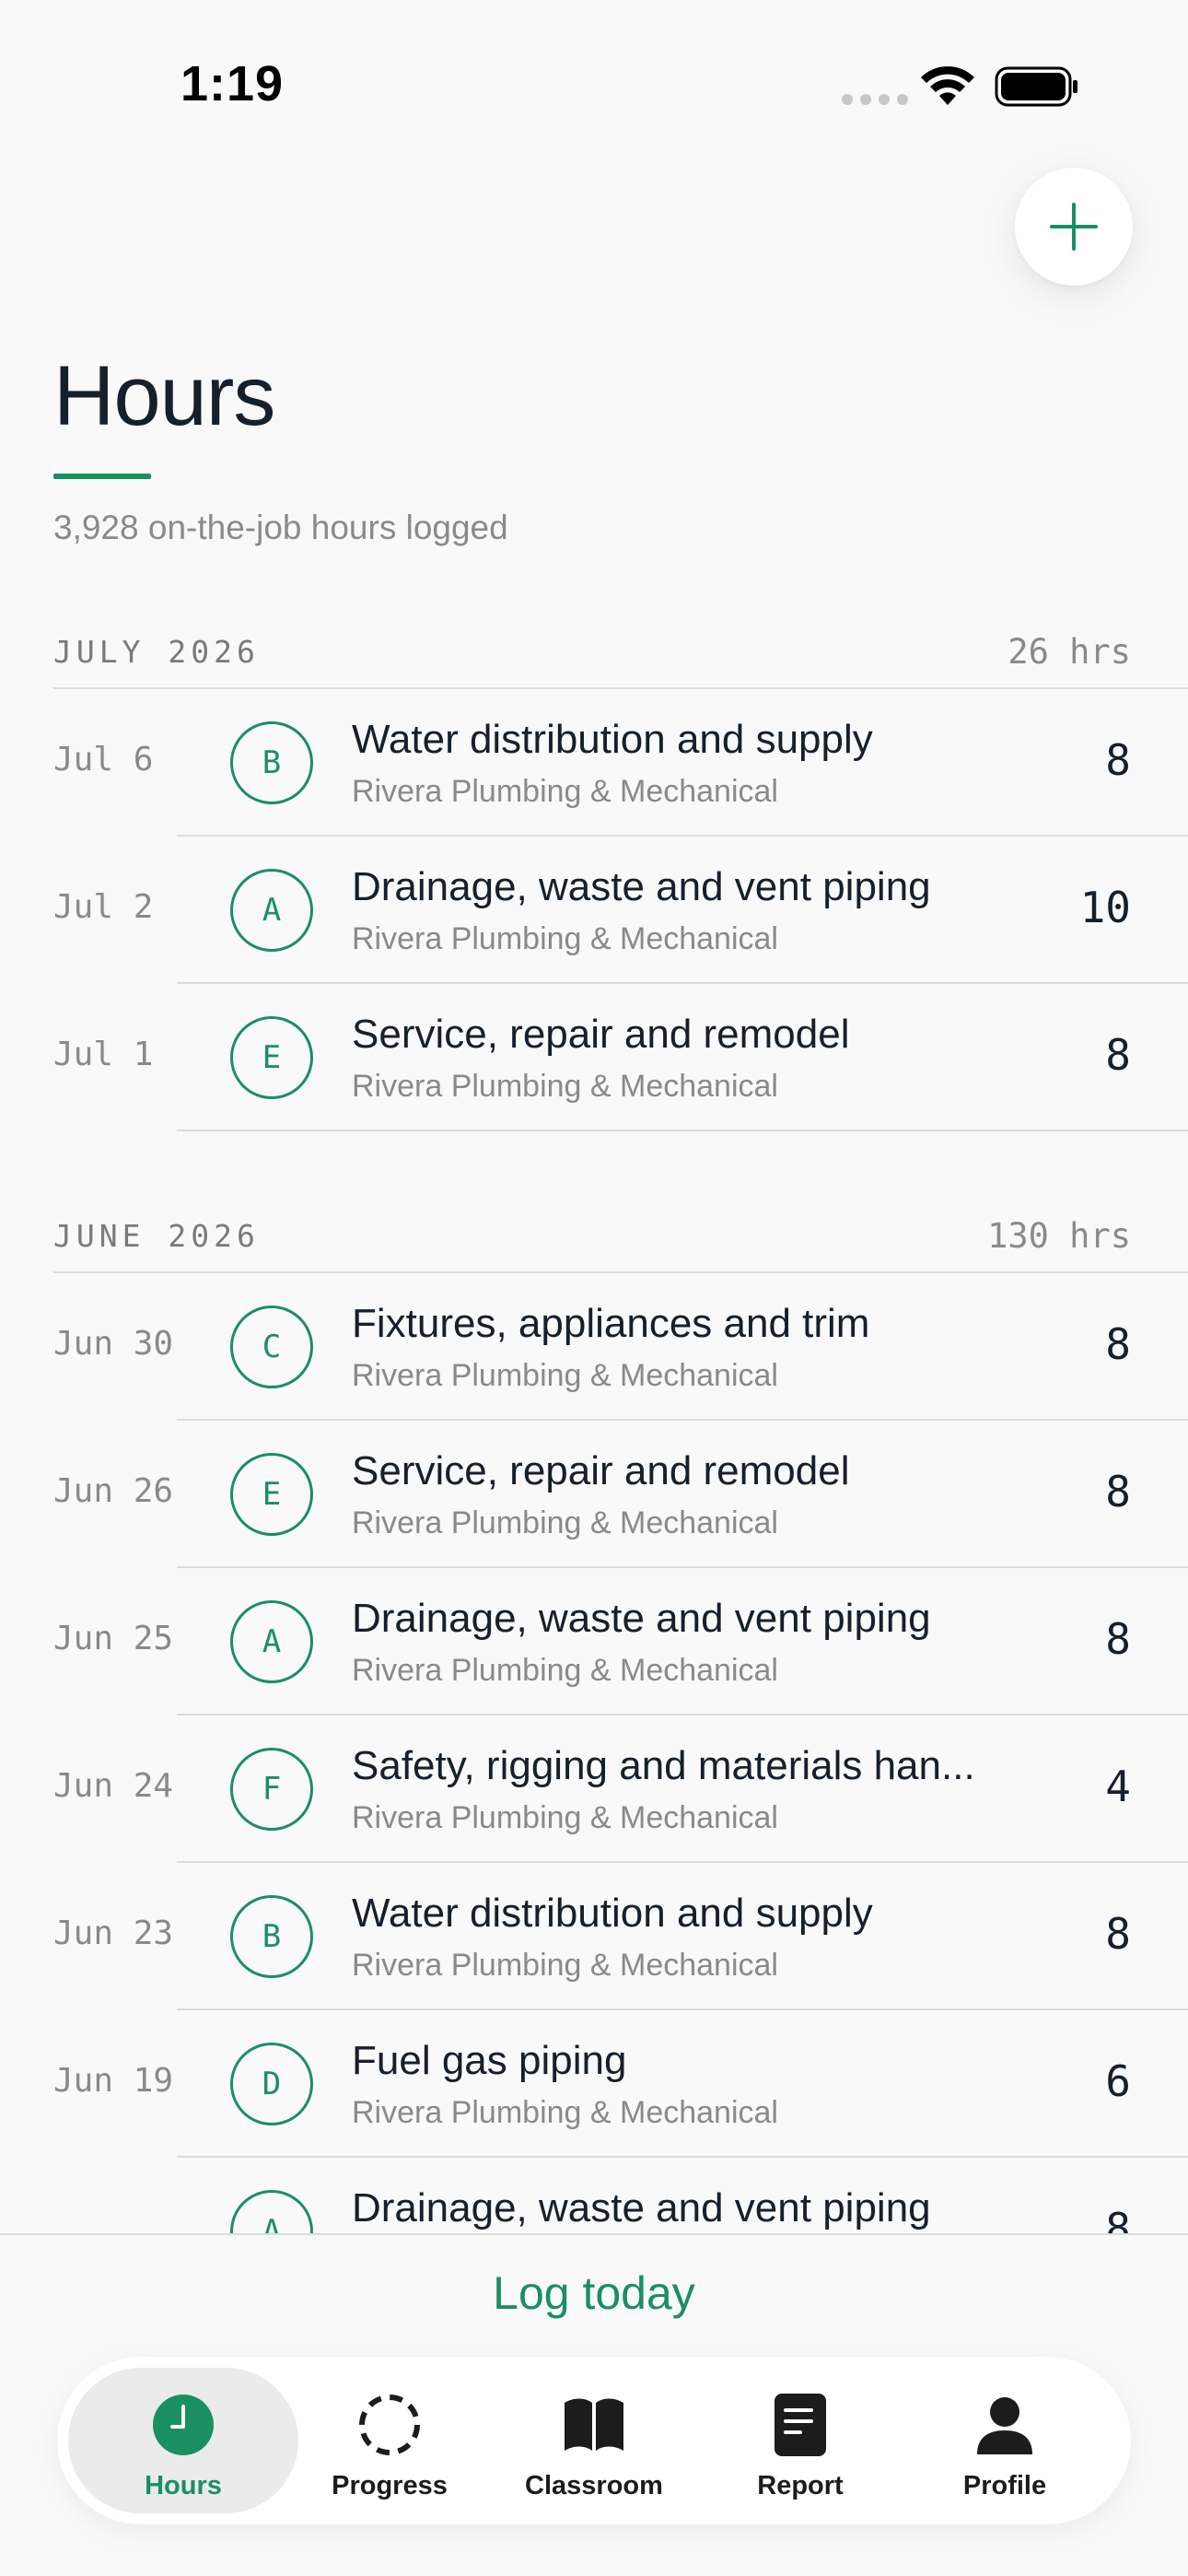 The height and width of the screenshot is (2576, 1188). I want to click on entry-hours: 4, so click(1118, 1787).